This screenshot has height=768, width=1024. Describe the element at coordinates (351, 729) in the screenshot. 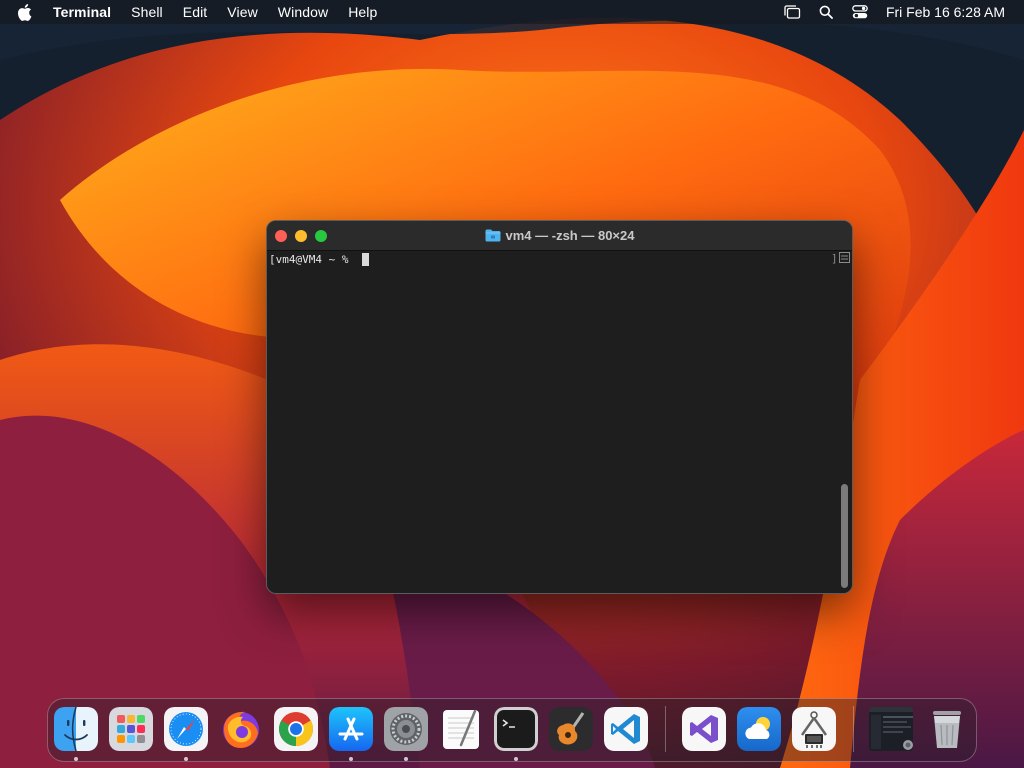

I see `app-store-icon` at that location.